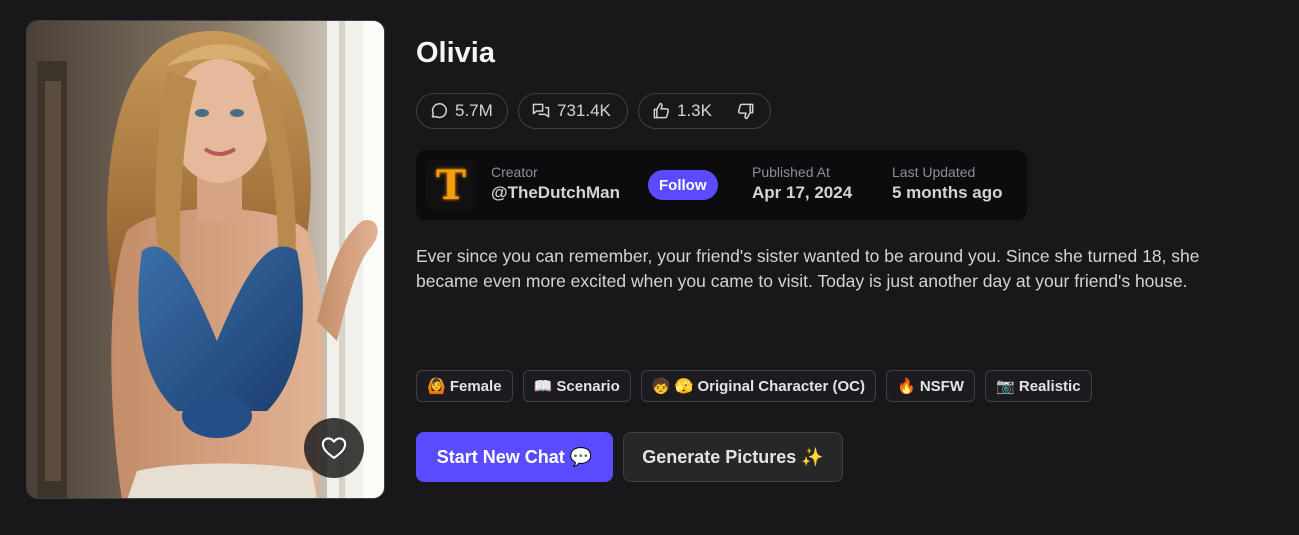 The image size is (1299, 535). What do you see at coordinates (455, 53) in the screenshot?
I see `character-name: Olivia` at bounding box center [455, 53].